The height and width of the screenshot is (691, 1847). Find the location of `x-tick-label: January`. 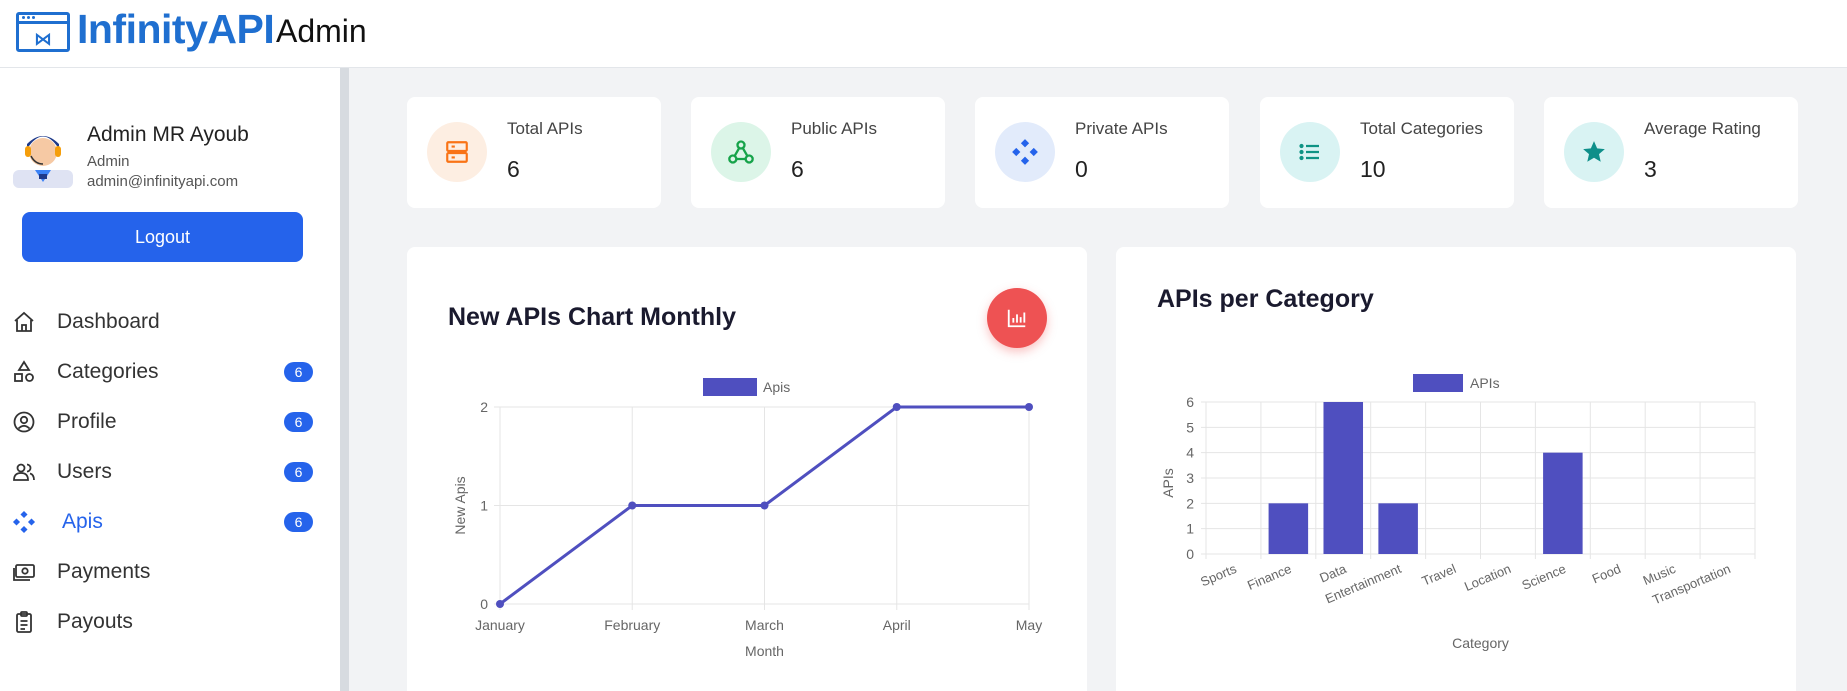

x-tick-label: January is located at coordinates (500, 625).